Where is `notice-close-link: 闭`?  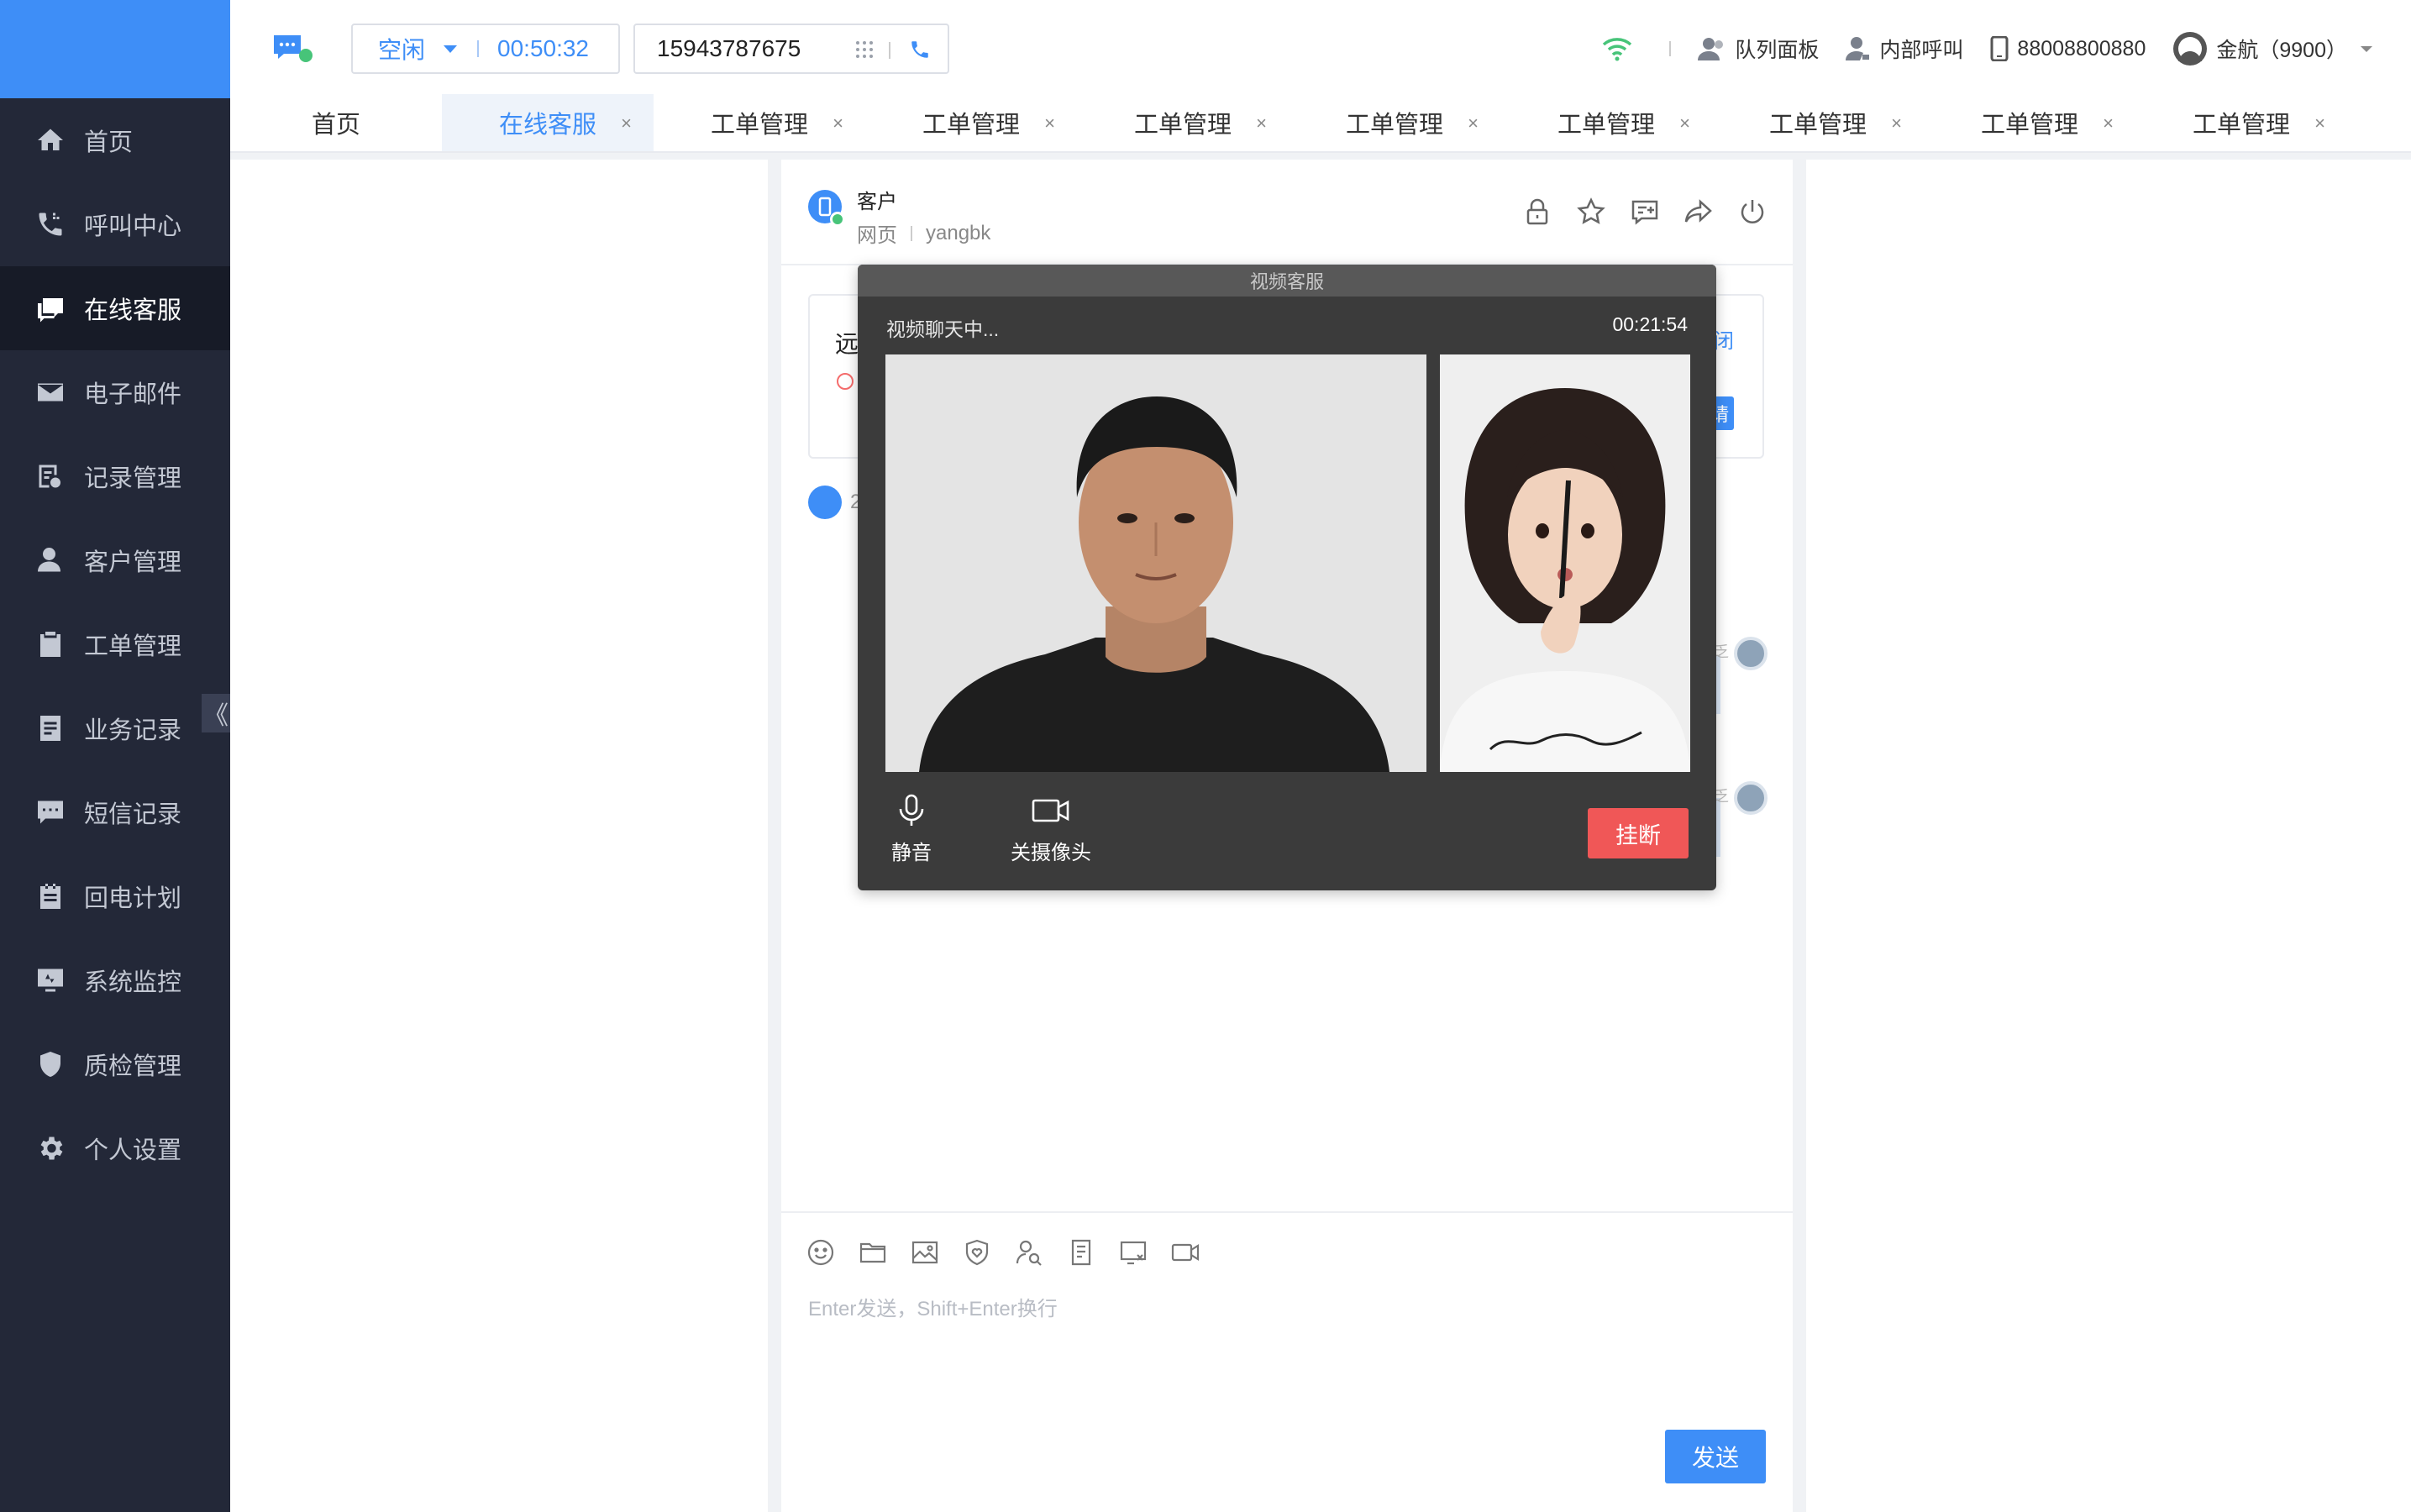
notice-close-link: 闭 is located at coordinates (1724, 339).